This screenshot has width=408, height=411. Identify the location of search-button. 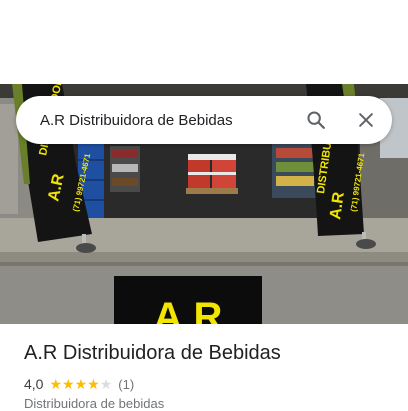
(316, 120).